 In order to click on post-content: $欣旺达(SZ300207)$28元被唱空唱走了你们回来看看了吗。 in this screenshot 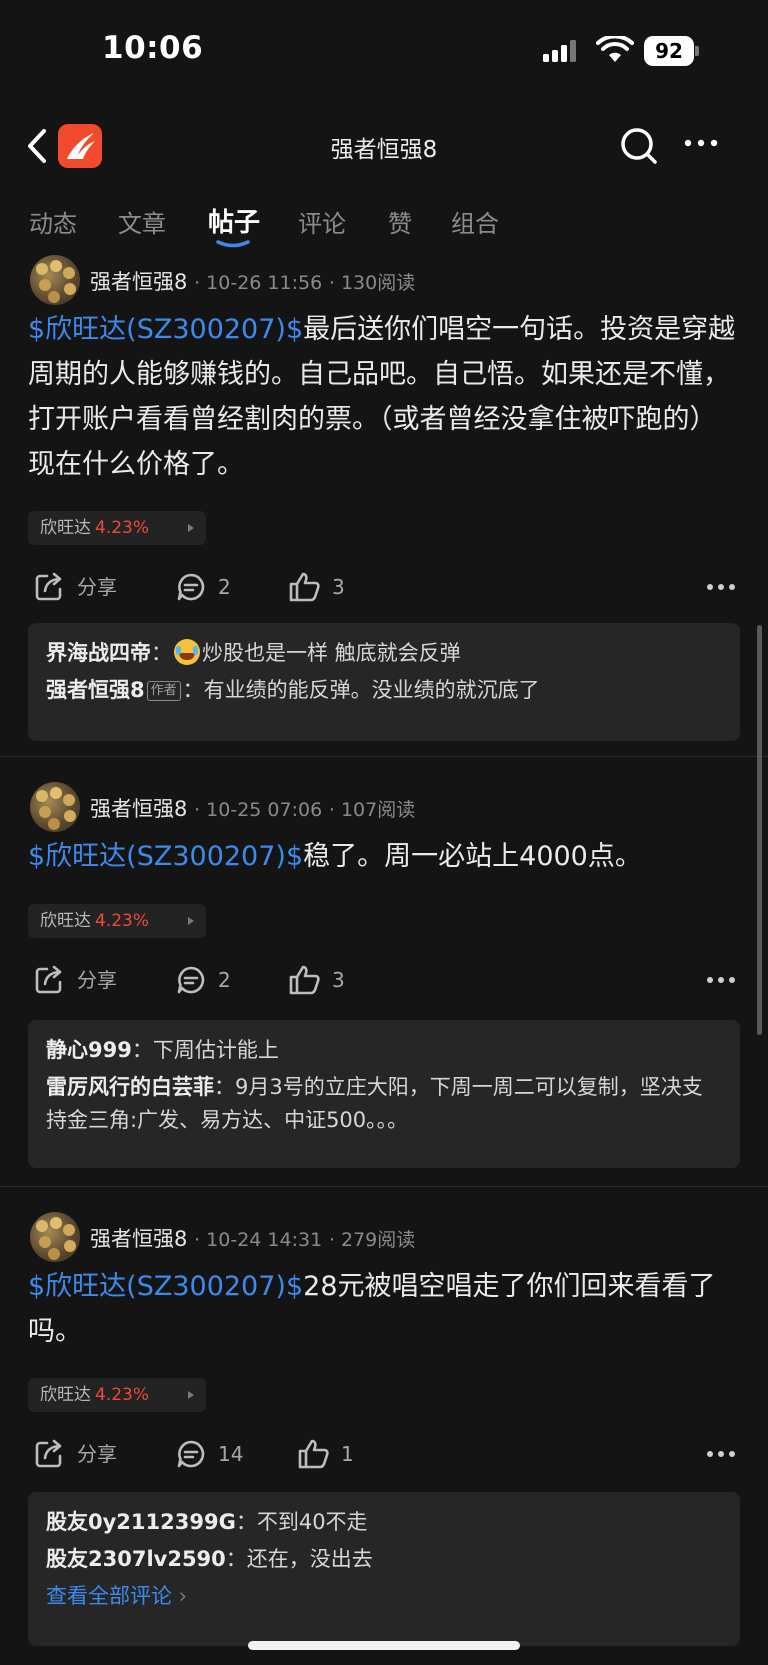, I will do `click(384, 1309)`.